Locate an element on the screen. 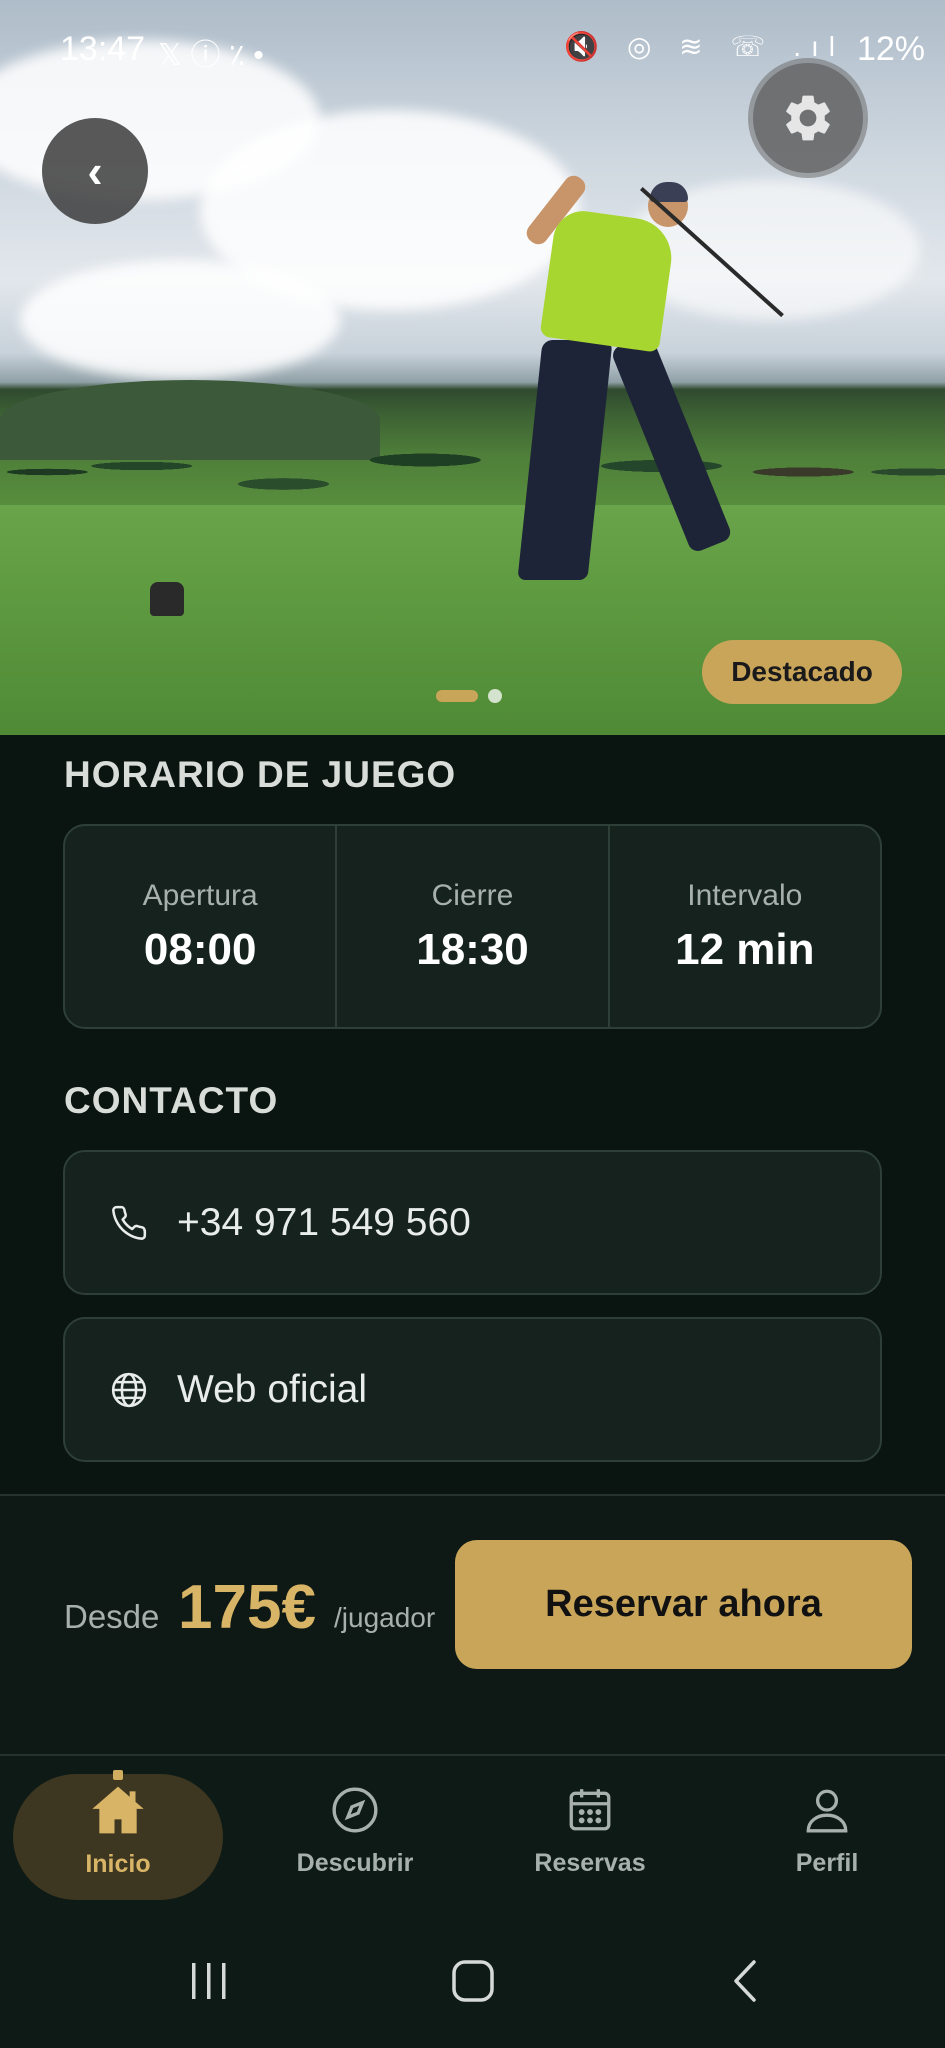 This screenshot has height=2048, width=945. schedule-interval: Intervalo 12 min is located at coordinates (745, 926).